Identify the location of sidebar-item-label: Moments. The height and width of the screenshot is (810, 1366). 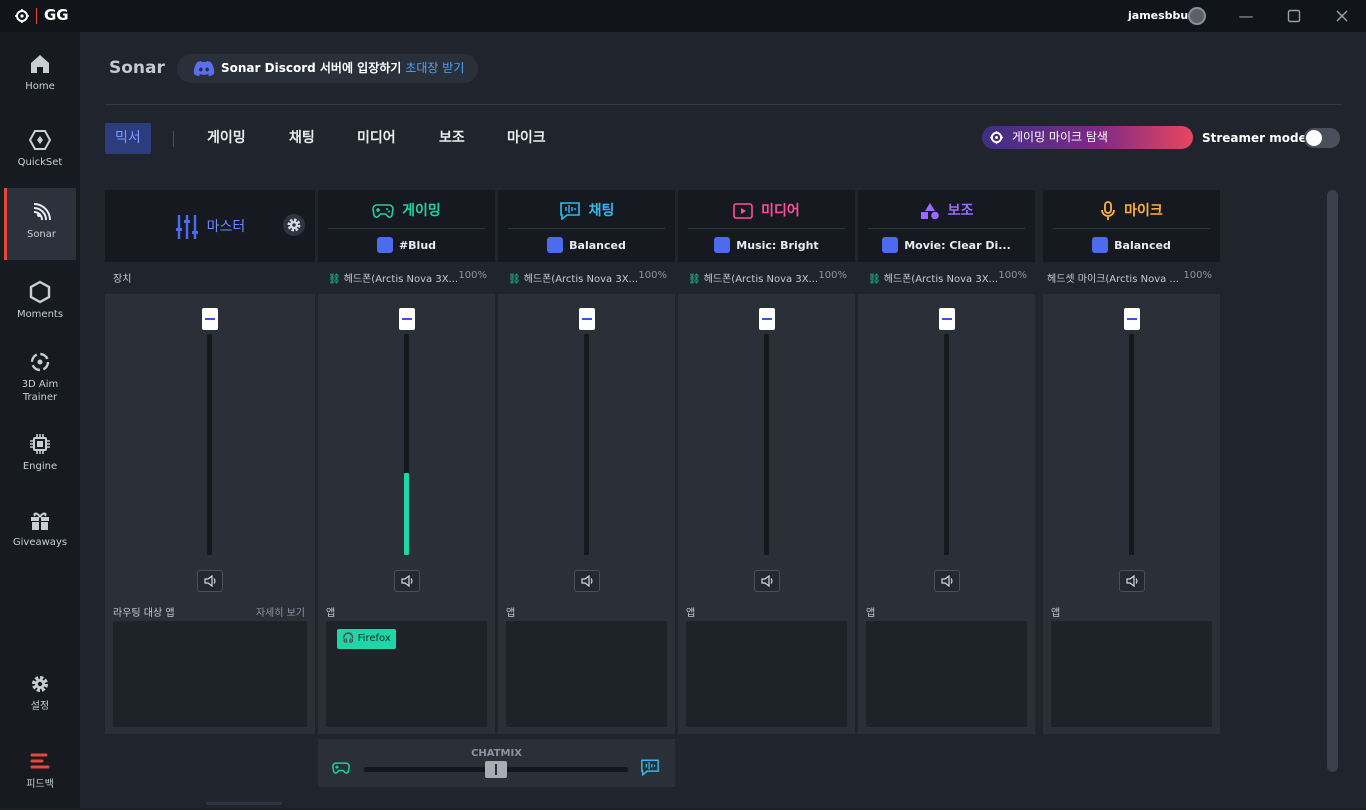
(40, 314).